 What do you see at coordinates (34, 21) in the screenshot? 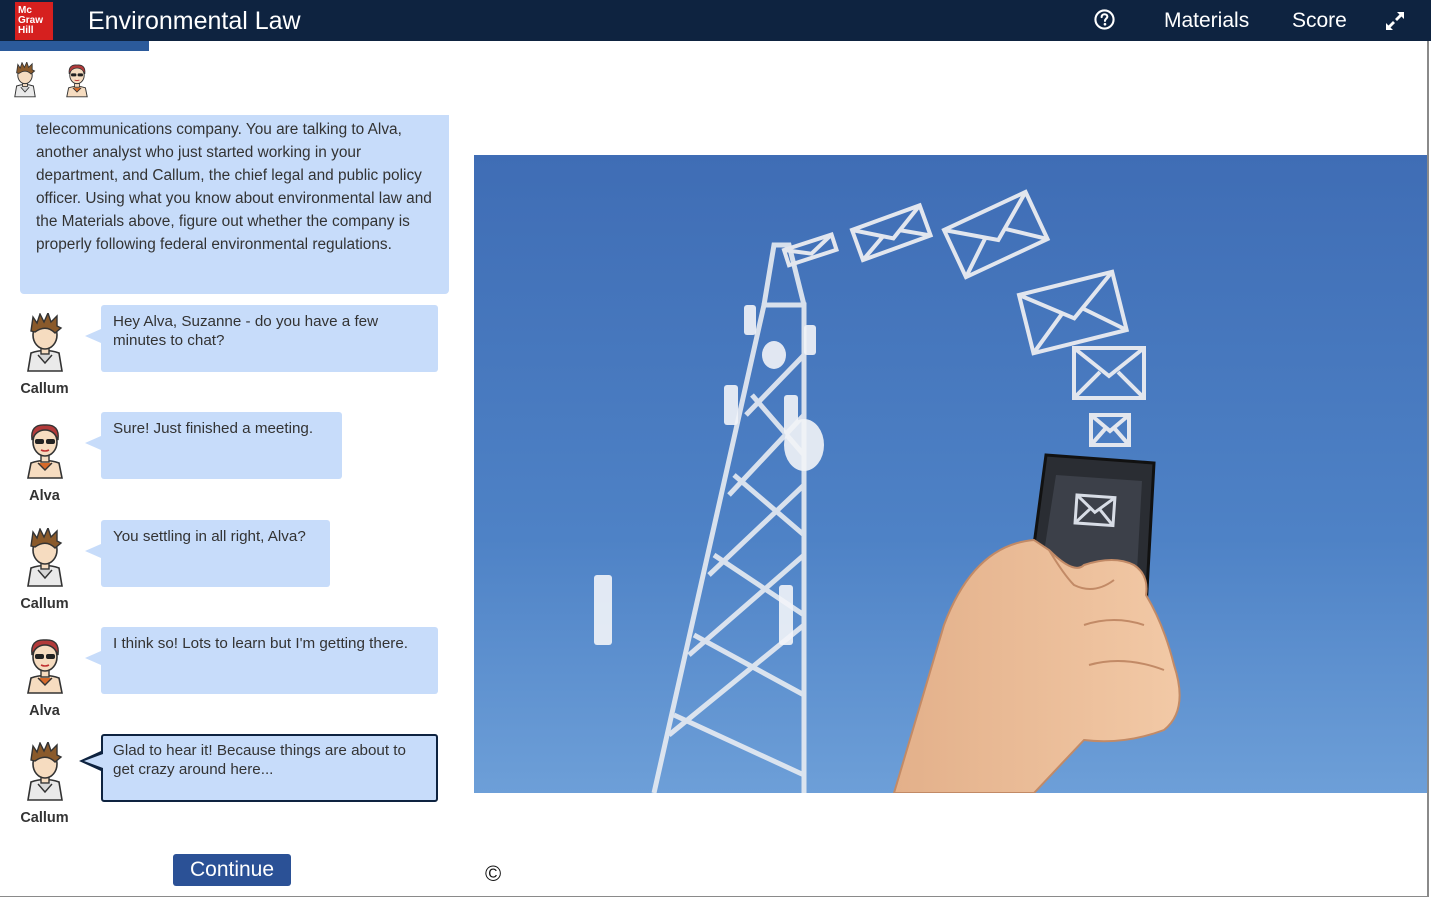
I see `mcgraw-hill-logo: Mc Graw Hill` at bounding box center [34, 21].